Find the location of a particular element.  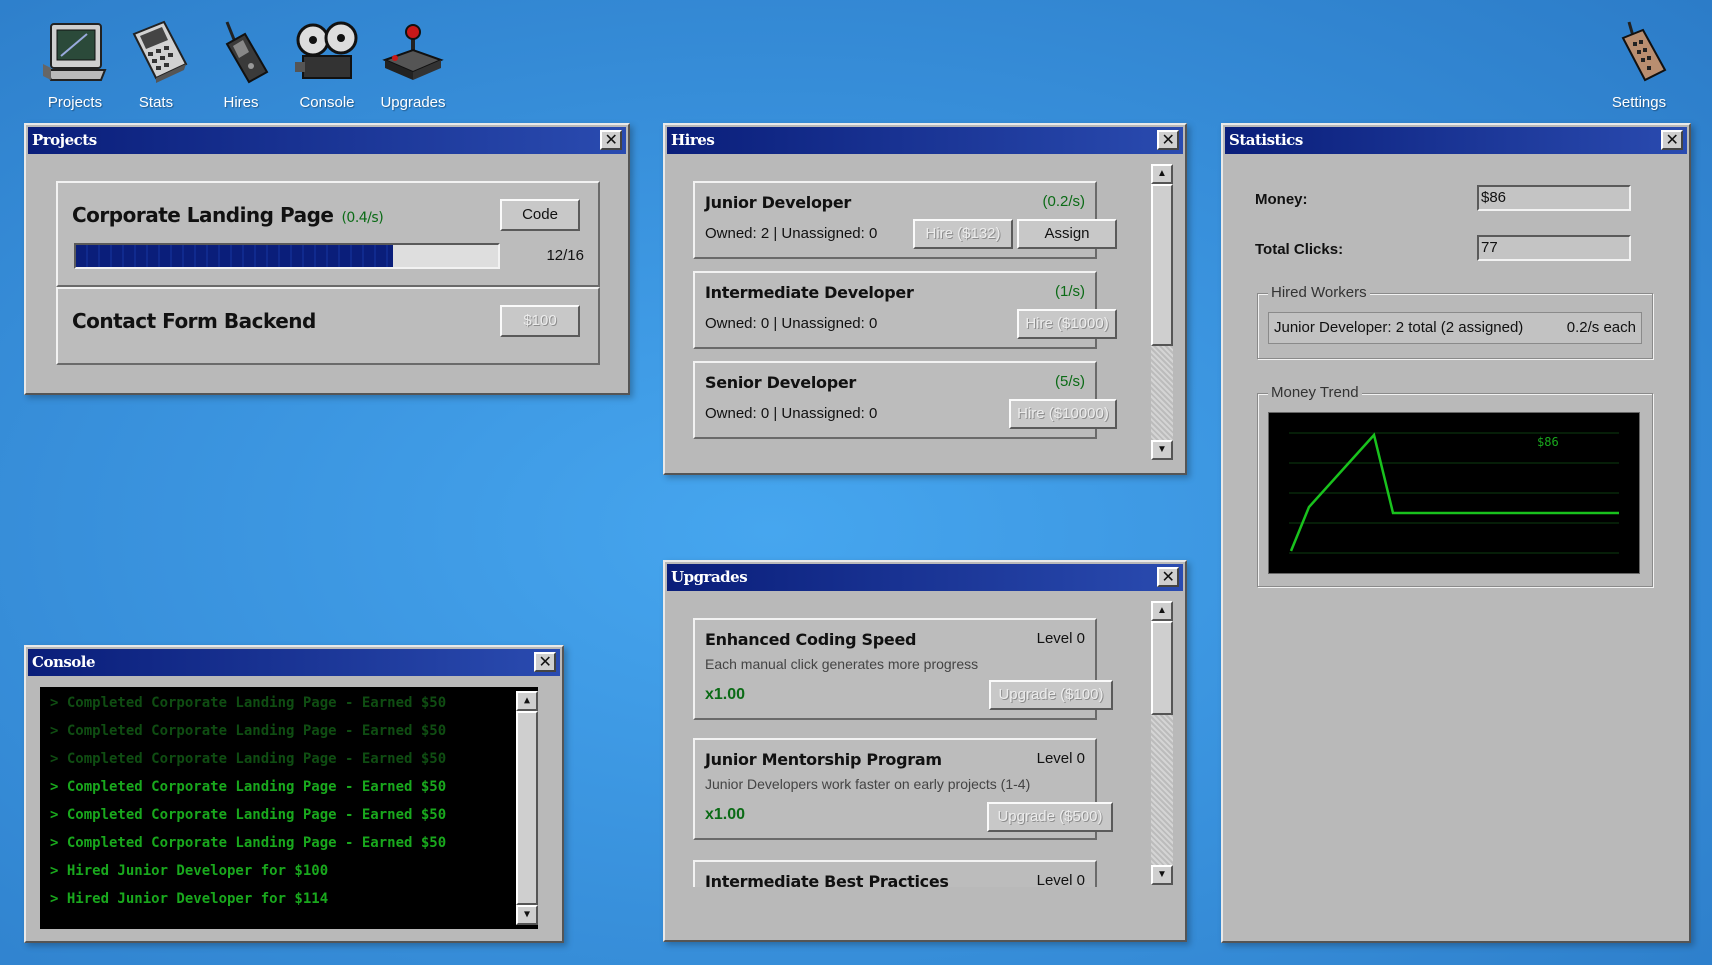

desktop-icon-stats: Stats is located at coordinates (156, 65).